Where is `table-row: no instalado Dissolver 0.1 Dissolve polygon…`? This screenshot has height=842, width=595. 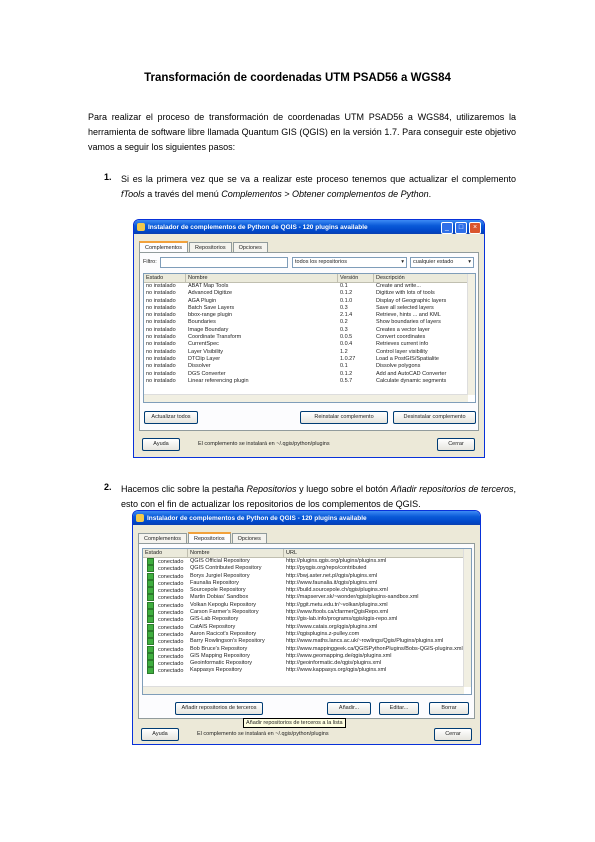 table-row: no instalado Dissolver 0.1 Dissolve polygon… is located at coordinates (309, 366).